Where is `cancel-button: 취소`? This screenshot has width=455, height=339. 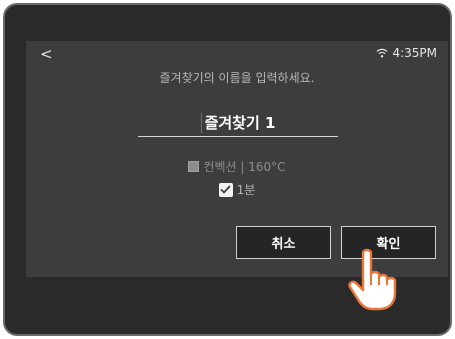 cancel-button: 취소 is located at coordinates (283, 242).